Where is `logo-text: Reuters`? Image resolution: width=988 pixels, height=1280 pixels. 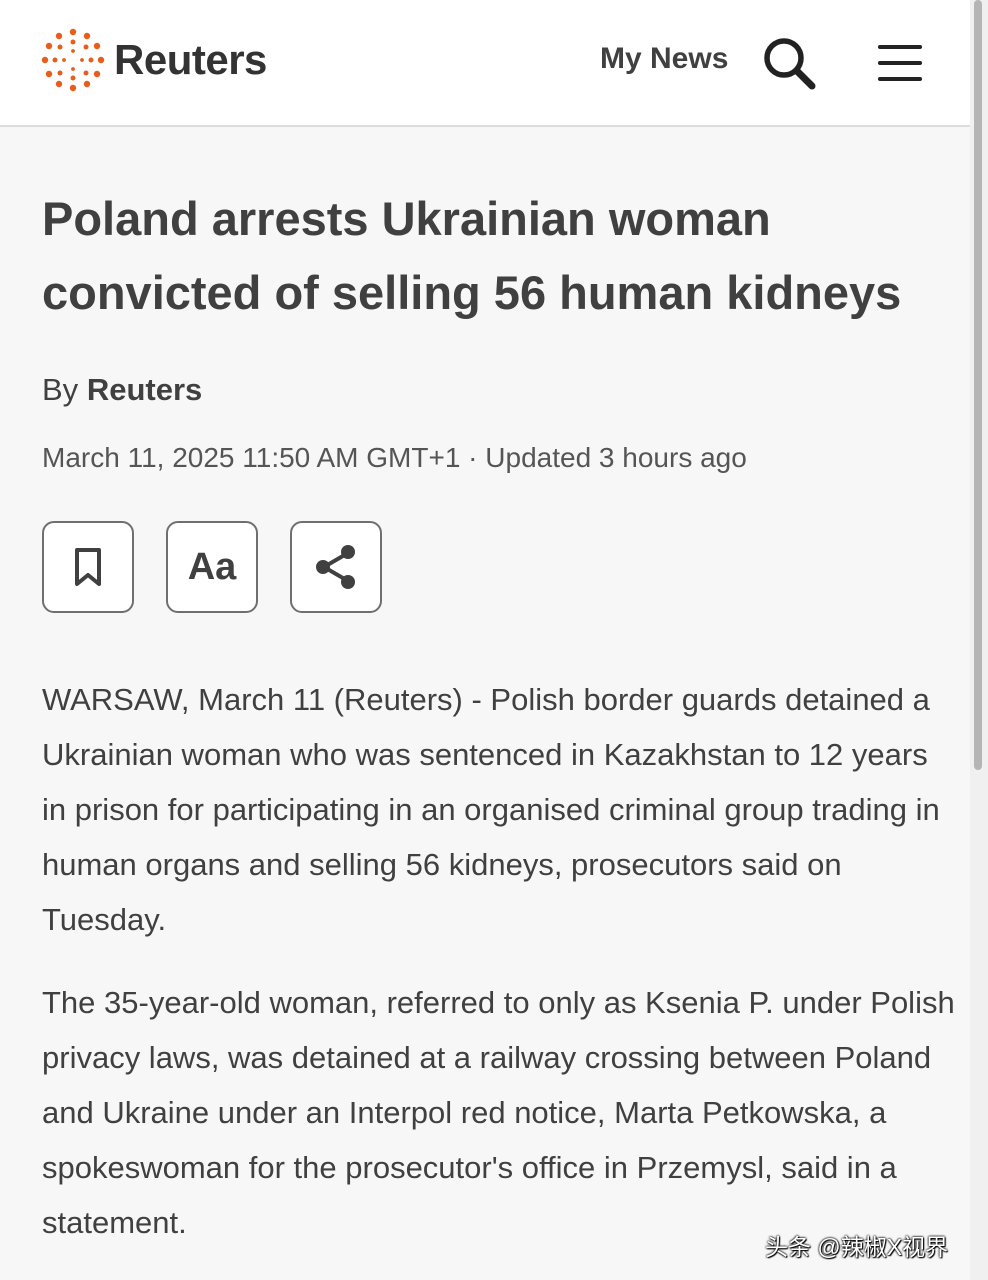
logo-text: Reuters is located at coordinates (190, 59).